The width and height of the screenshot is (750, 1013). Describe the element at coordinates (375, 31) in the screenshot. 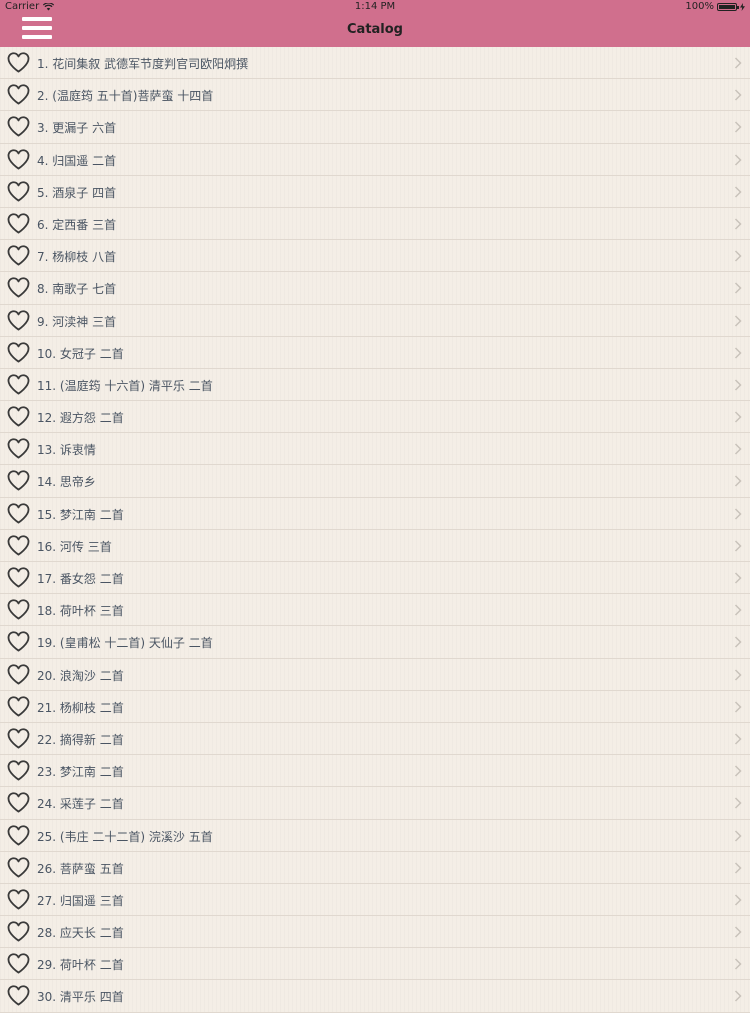

I see `navigation-bar: Catalog` at that location.